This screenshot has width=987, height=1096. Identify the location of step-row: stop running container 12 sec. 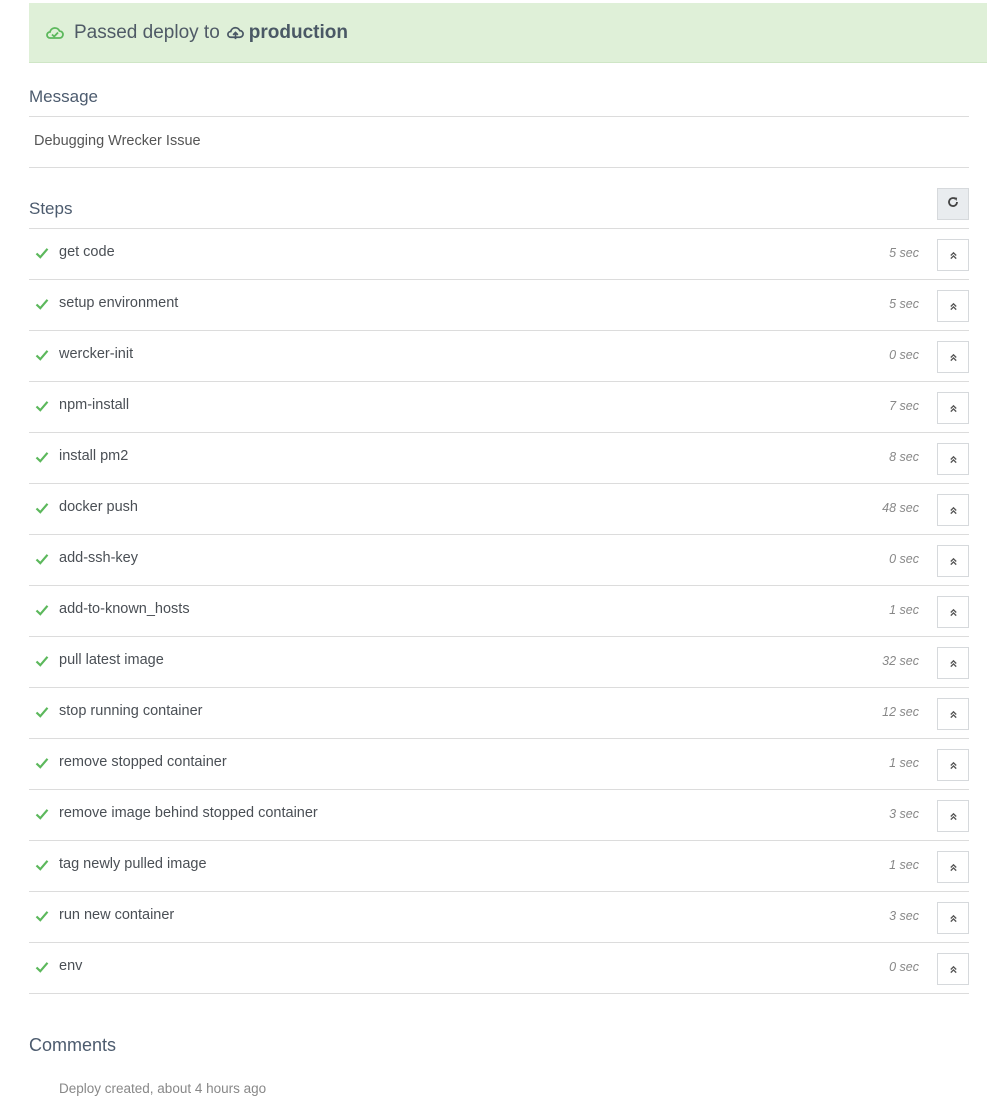
(499, 713).